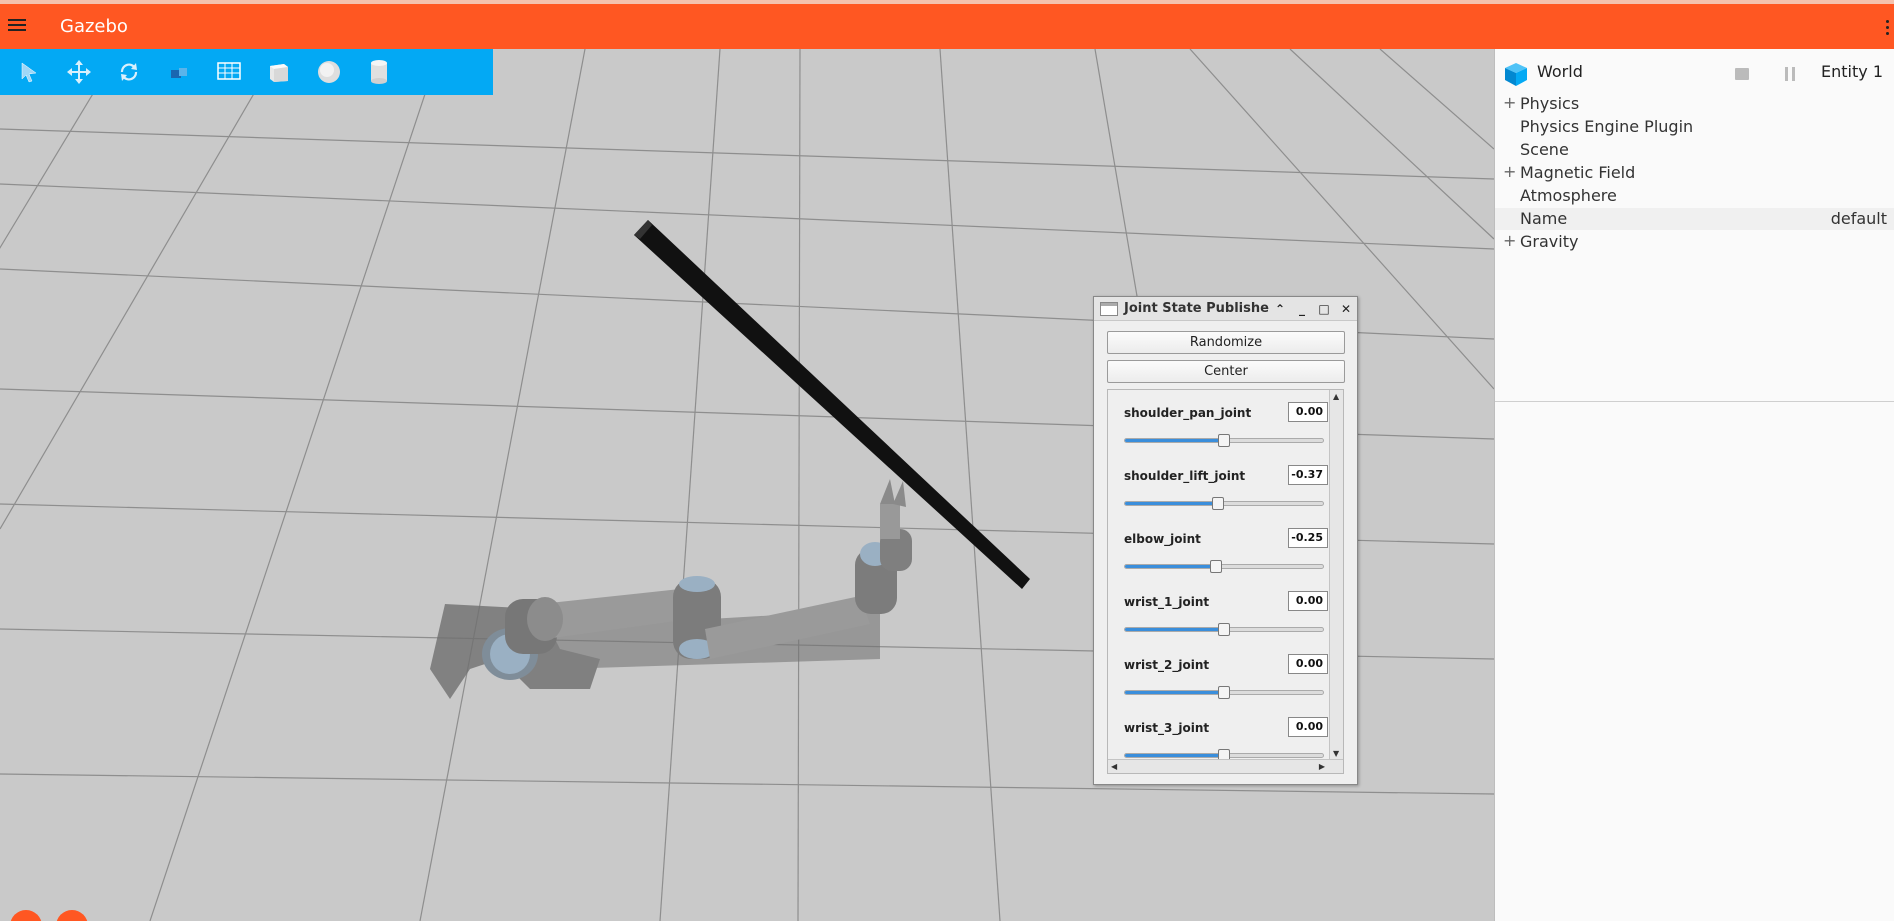  Describe the element at coordinates (1219, 673) in the screenshot. I see `joint-row: wrist_2_joint 0.00` at that location.